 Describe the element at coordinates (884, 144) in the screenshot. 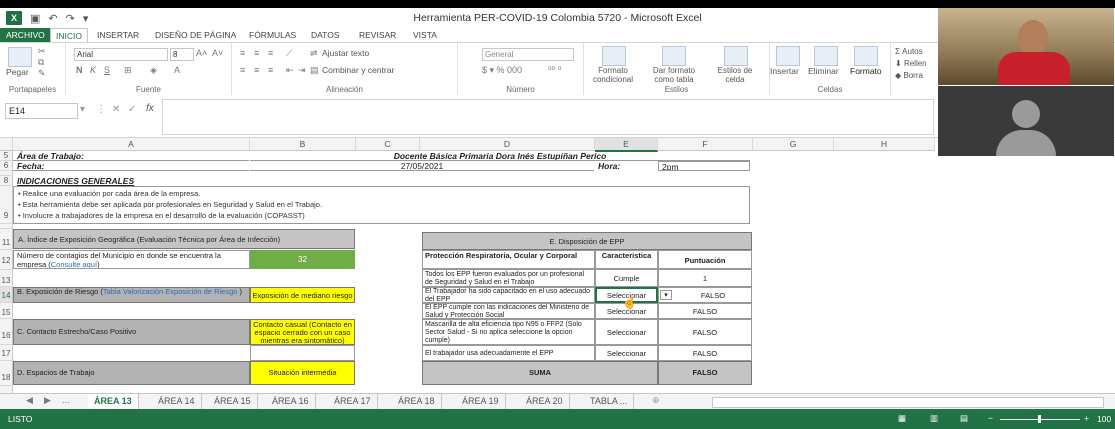

I see `col-header-h: H` at that location.